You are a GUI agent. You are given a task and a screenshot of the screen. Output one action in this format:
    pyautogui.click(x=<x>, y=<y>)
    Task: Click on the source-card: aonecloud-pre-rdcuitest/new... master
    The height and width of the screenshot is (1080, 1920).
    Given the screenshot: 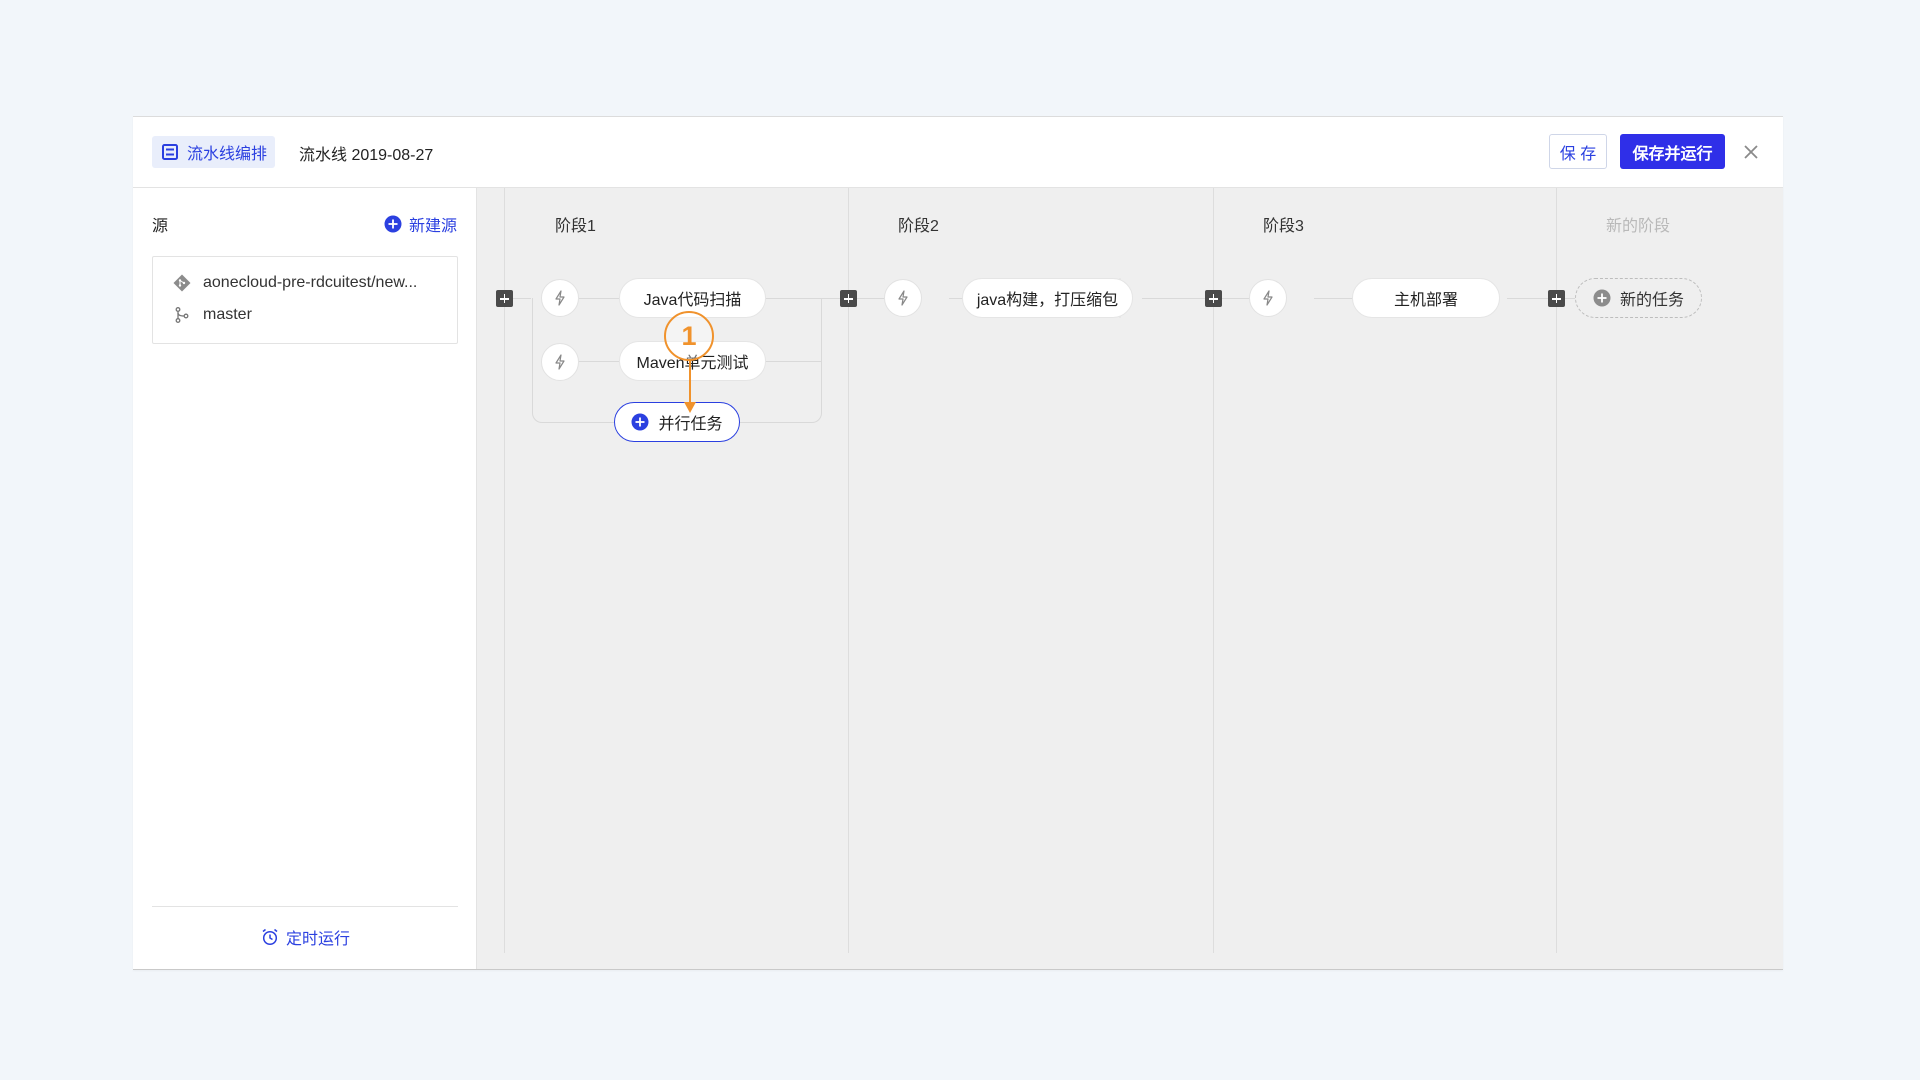 What is the action you would take?
    pyautogui.click(x=305, y=300)
    